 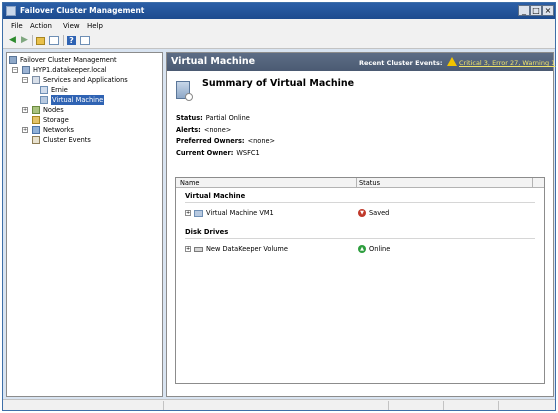 What do you see at coordinates (95, 26) in the screenshot?
I see `menu-help: Help` at bounding box center [95, 26].